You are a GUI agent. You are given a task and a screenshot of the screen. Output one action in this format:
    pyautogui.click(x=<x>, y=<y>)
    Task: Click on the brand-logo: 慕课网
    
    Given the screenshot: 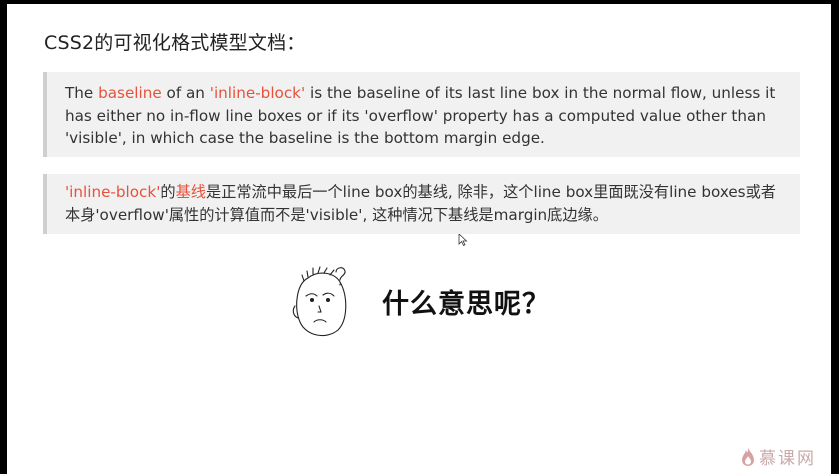 What is the action you would take?
    pyautogui.click(x=778, y=456)
    